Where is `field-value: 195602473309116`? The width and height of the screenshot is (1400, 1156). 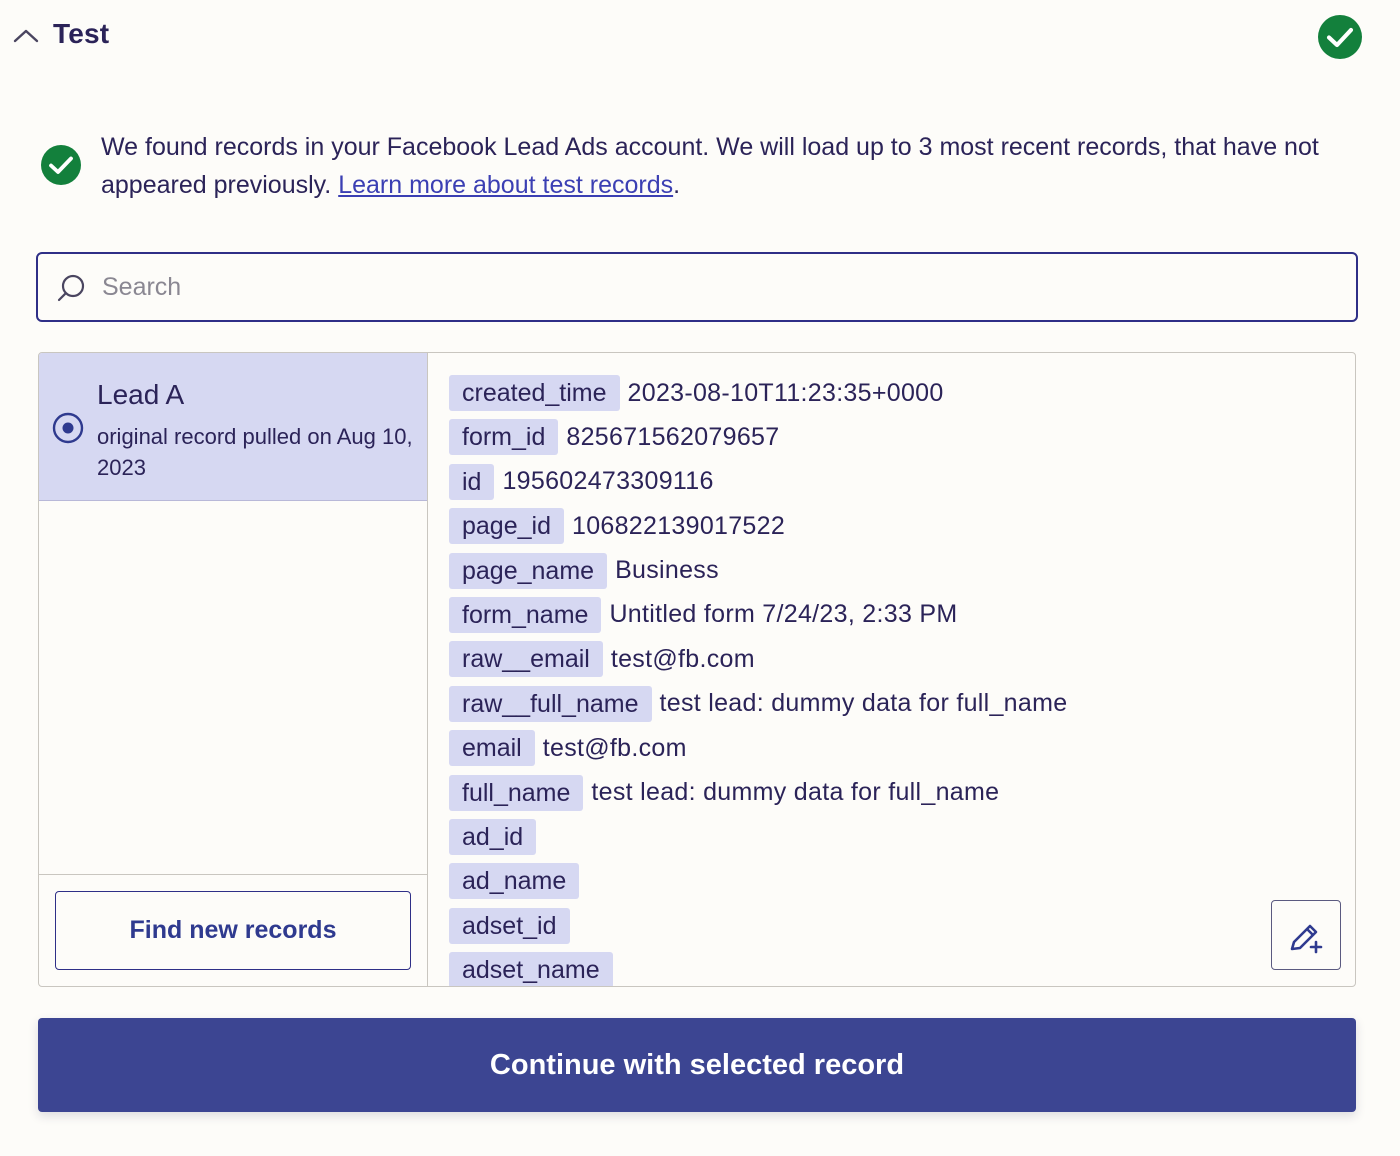
field-value: 195602473309116 is located at coordinates (608, 481).